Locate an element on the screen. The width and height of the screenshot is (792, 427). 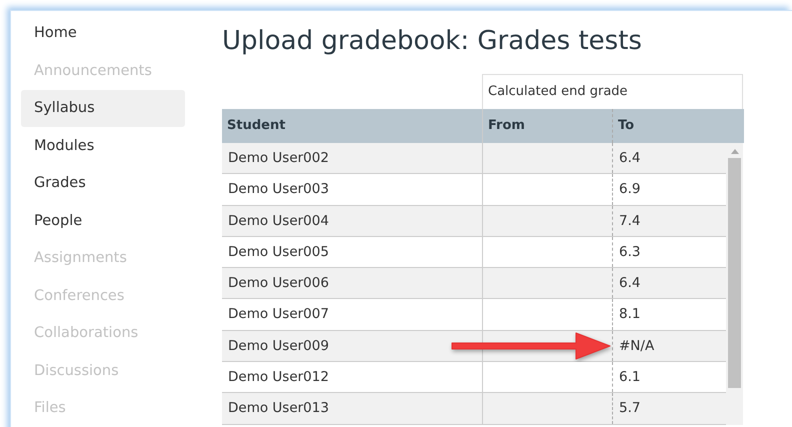
sidebar-item: People is located at coordinates (103, 221).